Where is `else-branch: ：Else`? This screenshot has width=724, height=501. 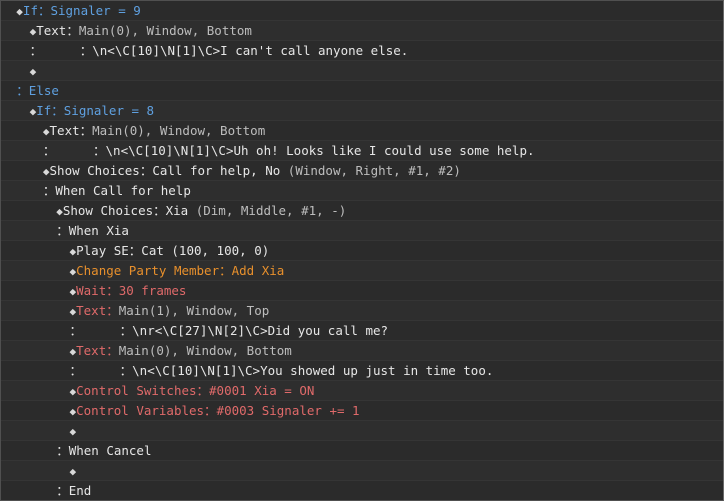
else-branch: ：Else is located at coordinates (362, 91).